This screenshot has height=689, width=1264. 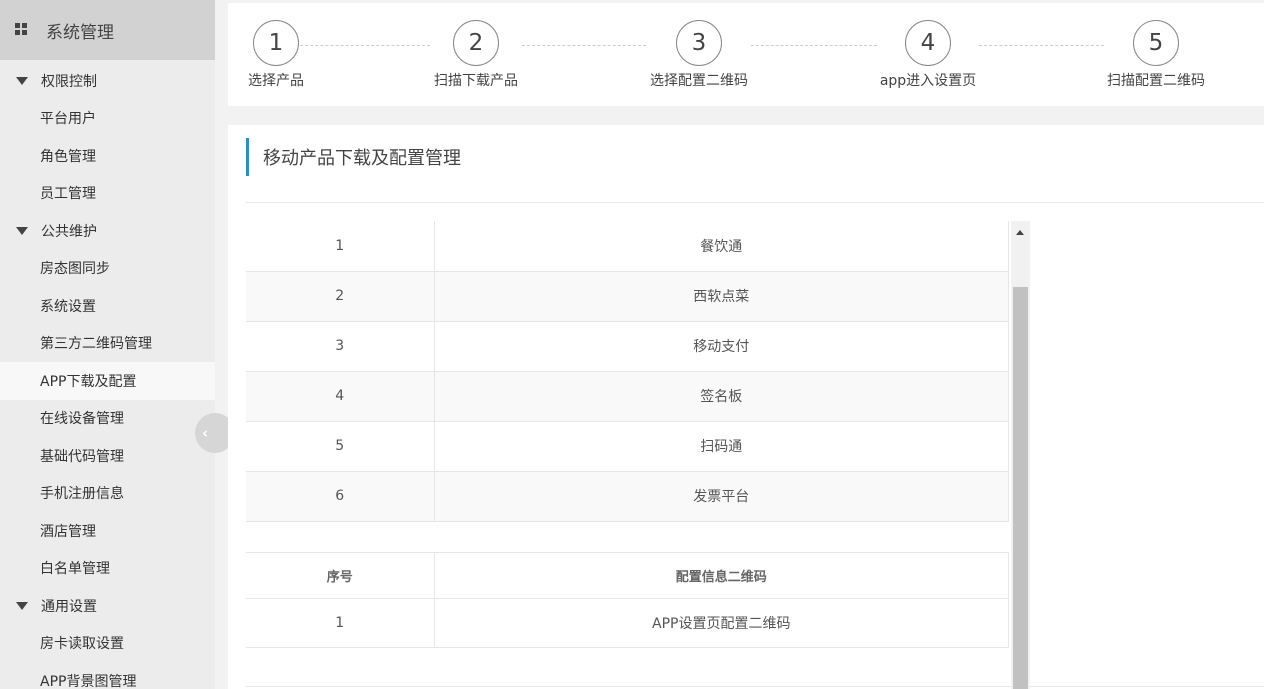 I want to click on table-row: 2 西软点菜, so click(x=627, y=296).